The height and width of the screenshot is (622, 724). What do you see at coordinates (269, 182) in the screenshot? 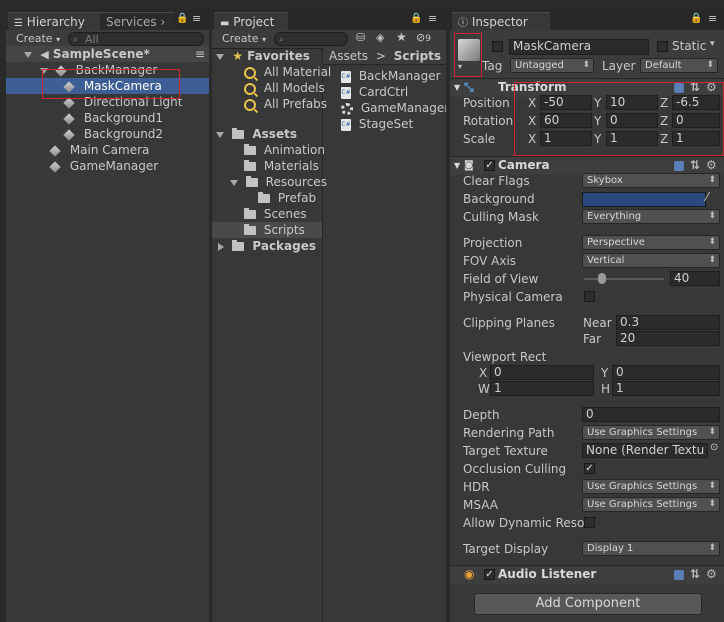
I see `folder-item: Resources` at bounding box center [269, 182].